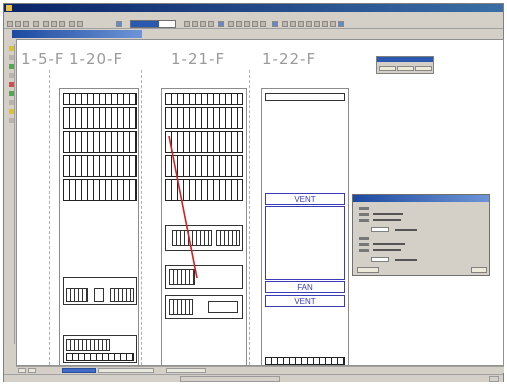 This screenshot has height=385, width=507. I want to click on left-toolbar, so click(11, 194).